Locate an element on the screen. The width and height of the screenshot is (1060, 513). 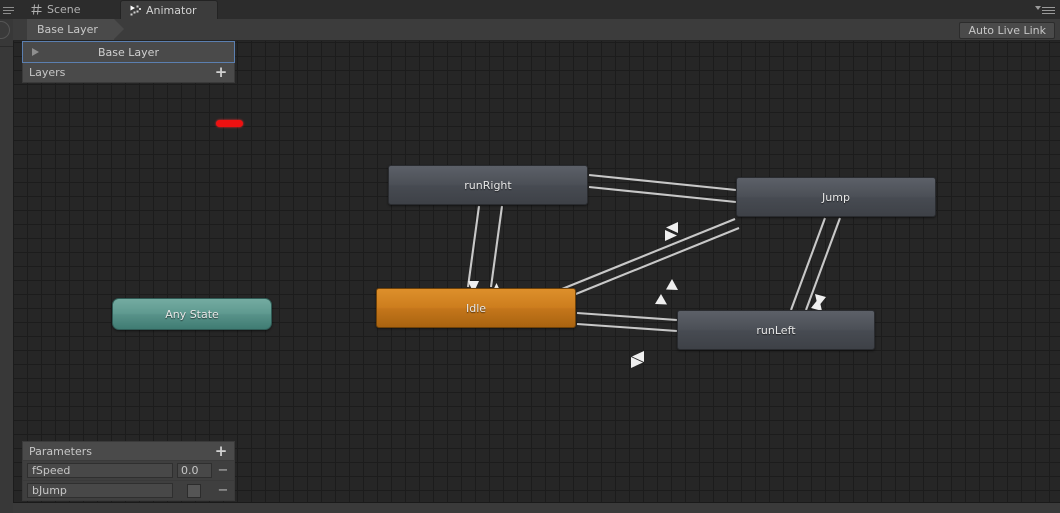
tab-animator-label: Animator is located at coordinates (171, 10).